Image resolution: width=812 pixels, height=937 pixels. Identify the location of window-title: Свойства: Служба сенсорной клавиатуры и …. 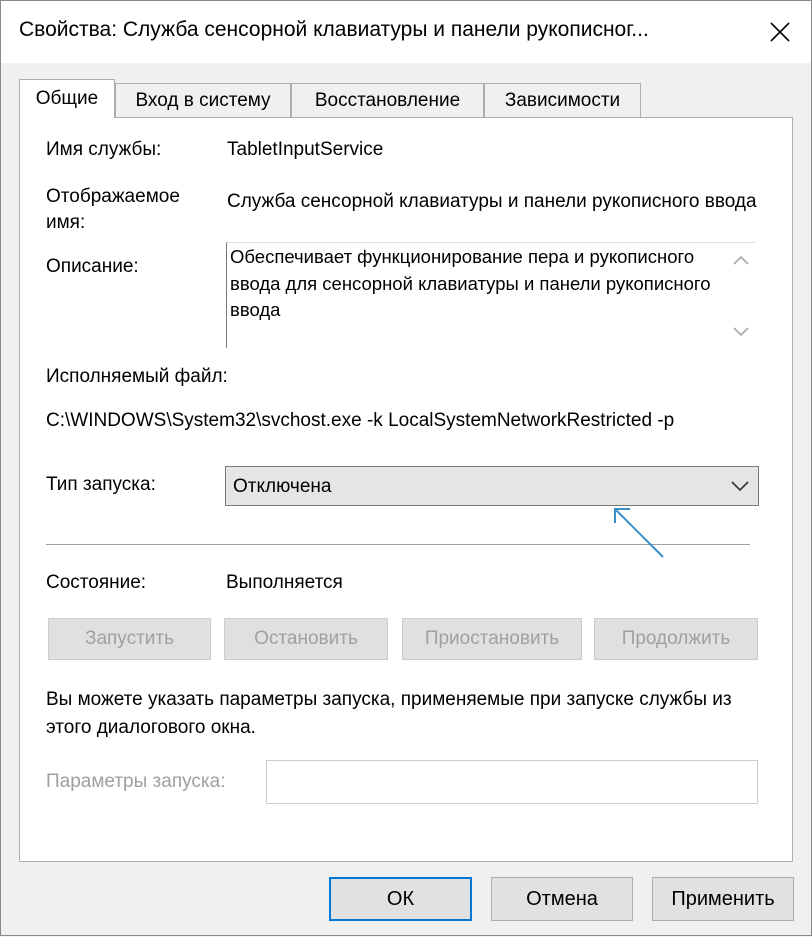
(334, 29).